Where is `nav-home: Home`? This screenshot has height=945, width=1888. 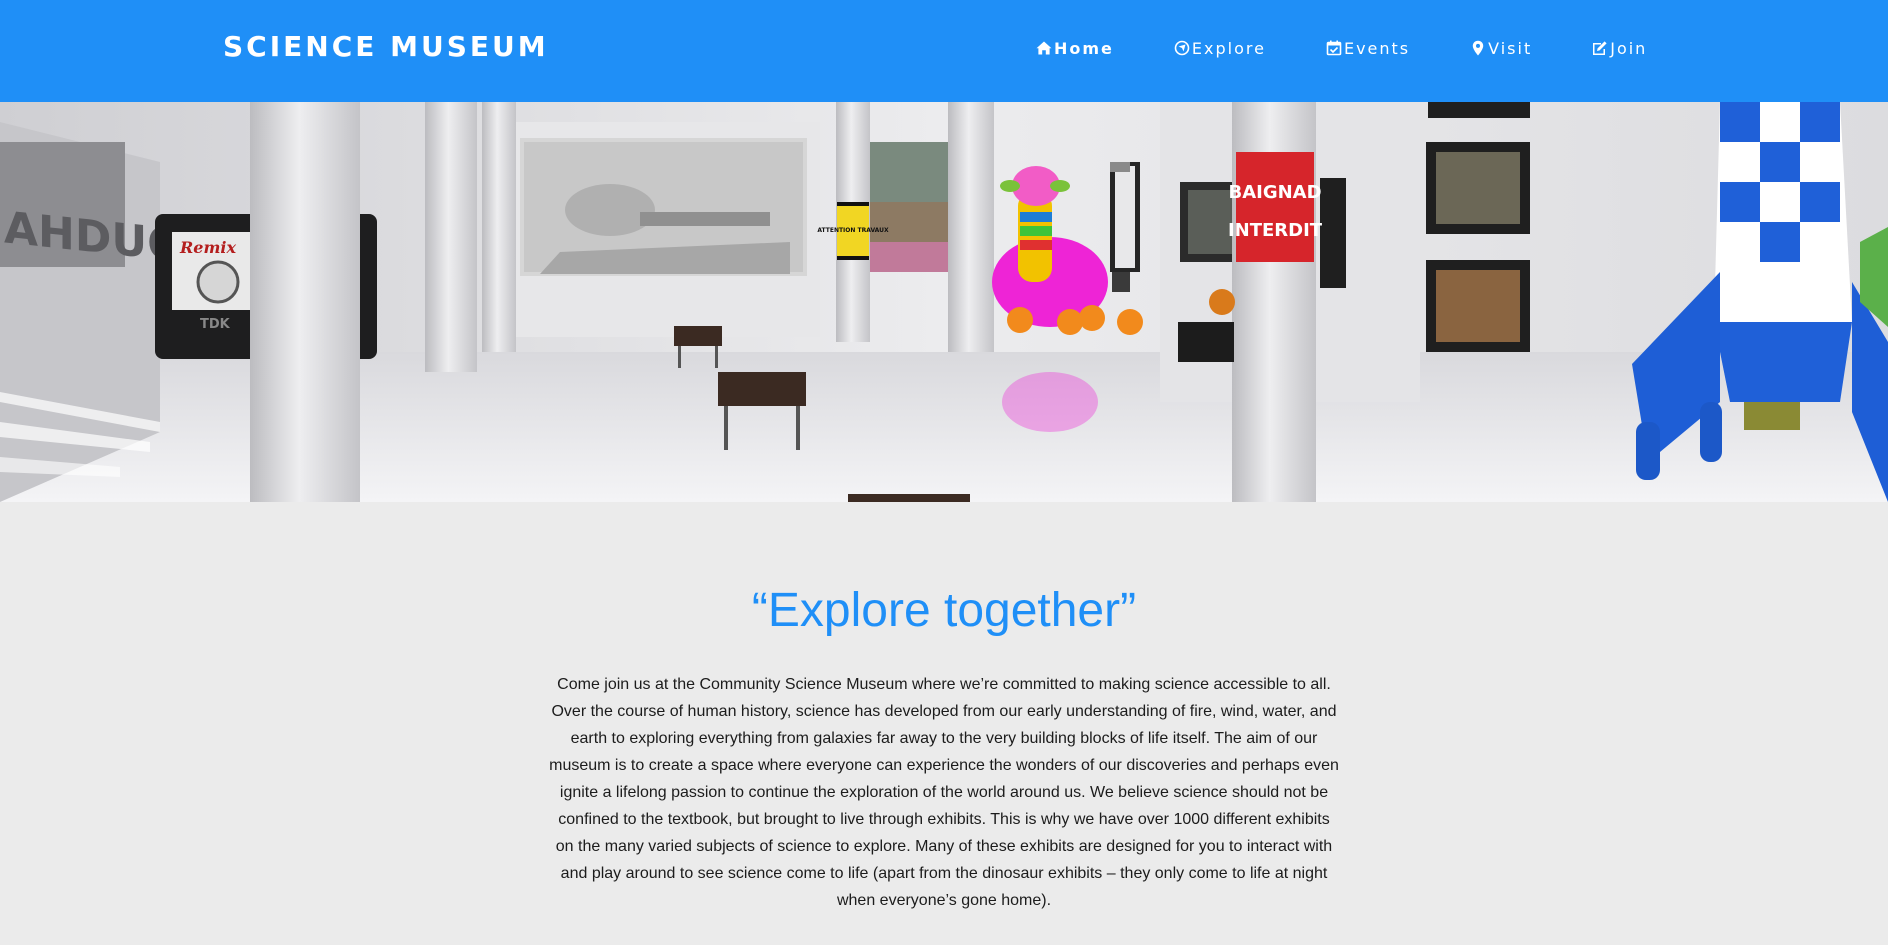 nav-home: Home is located at coordinates (1075, 48).